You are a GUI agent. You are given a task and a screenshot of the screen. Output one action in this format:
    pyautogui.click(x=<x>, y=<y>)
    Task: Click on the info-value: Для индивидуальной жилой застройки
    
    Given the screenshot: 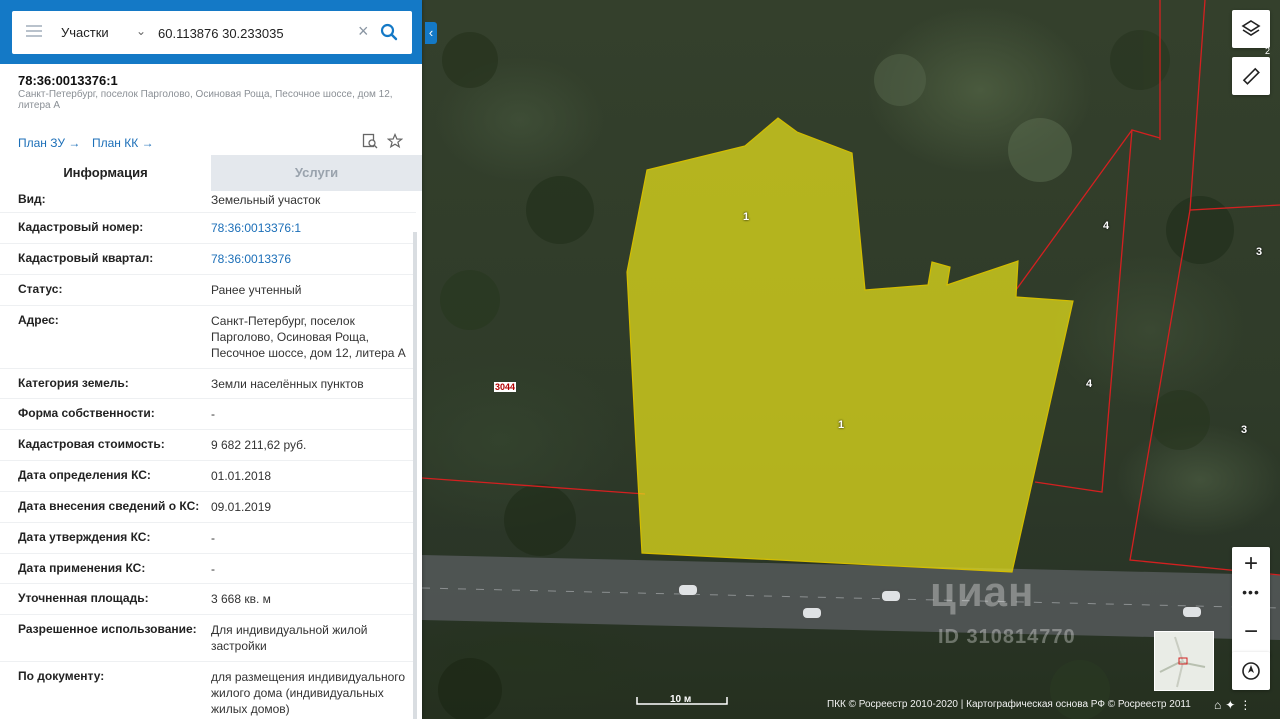 What is the action you would take?
    pyautogui.click(x=289, y=638)
    